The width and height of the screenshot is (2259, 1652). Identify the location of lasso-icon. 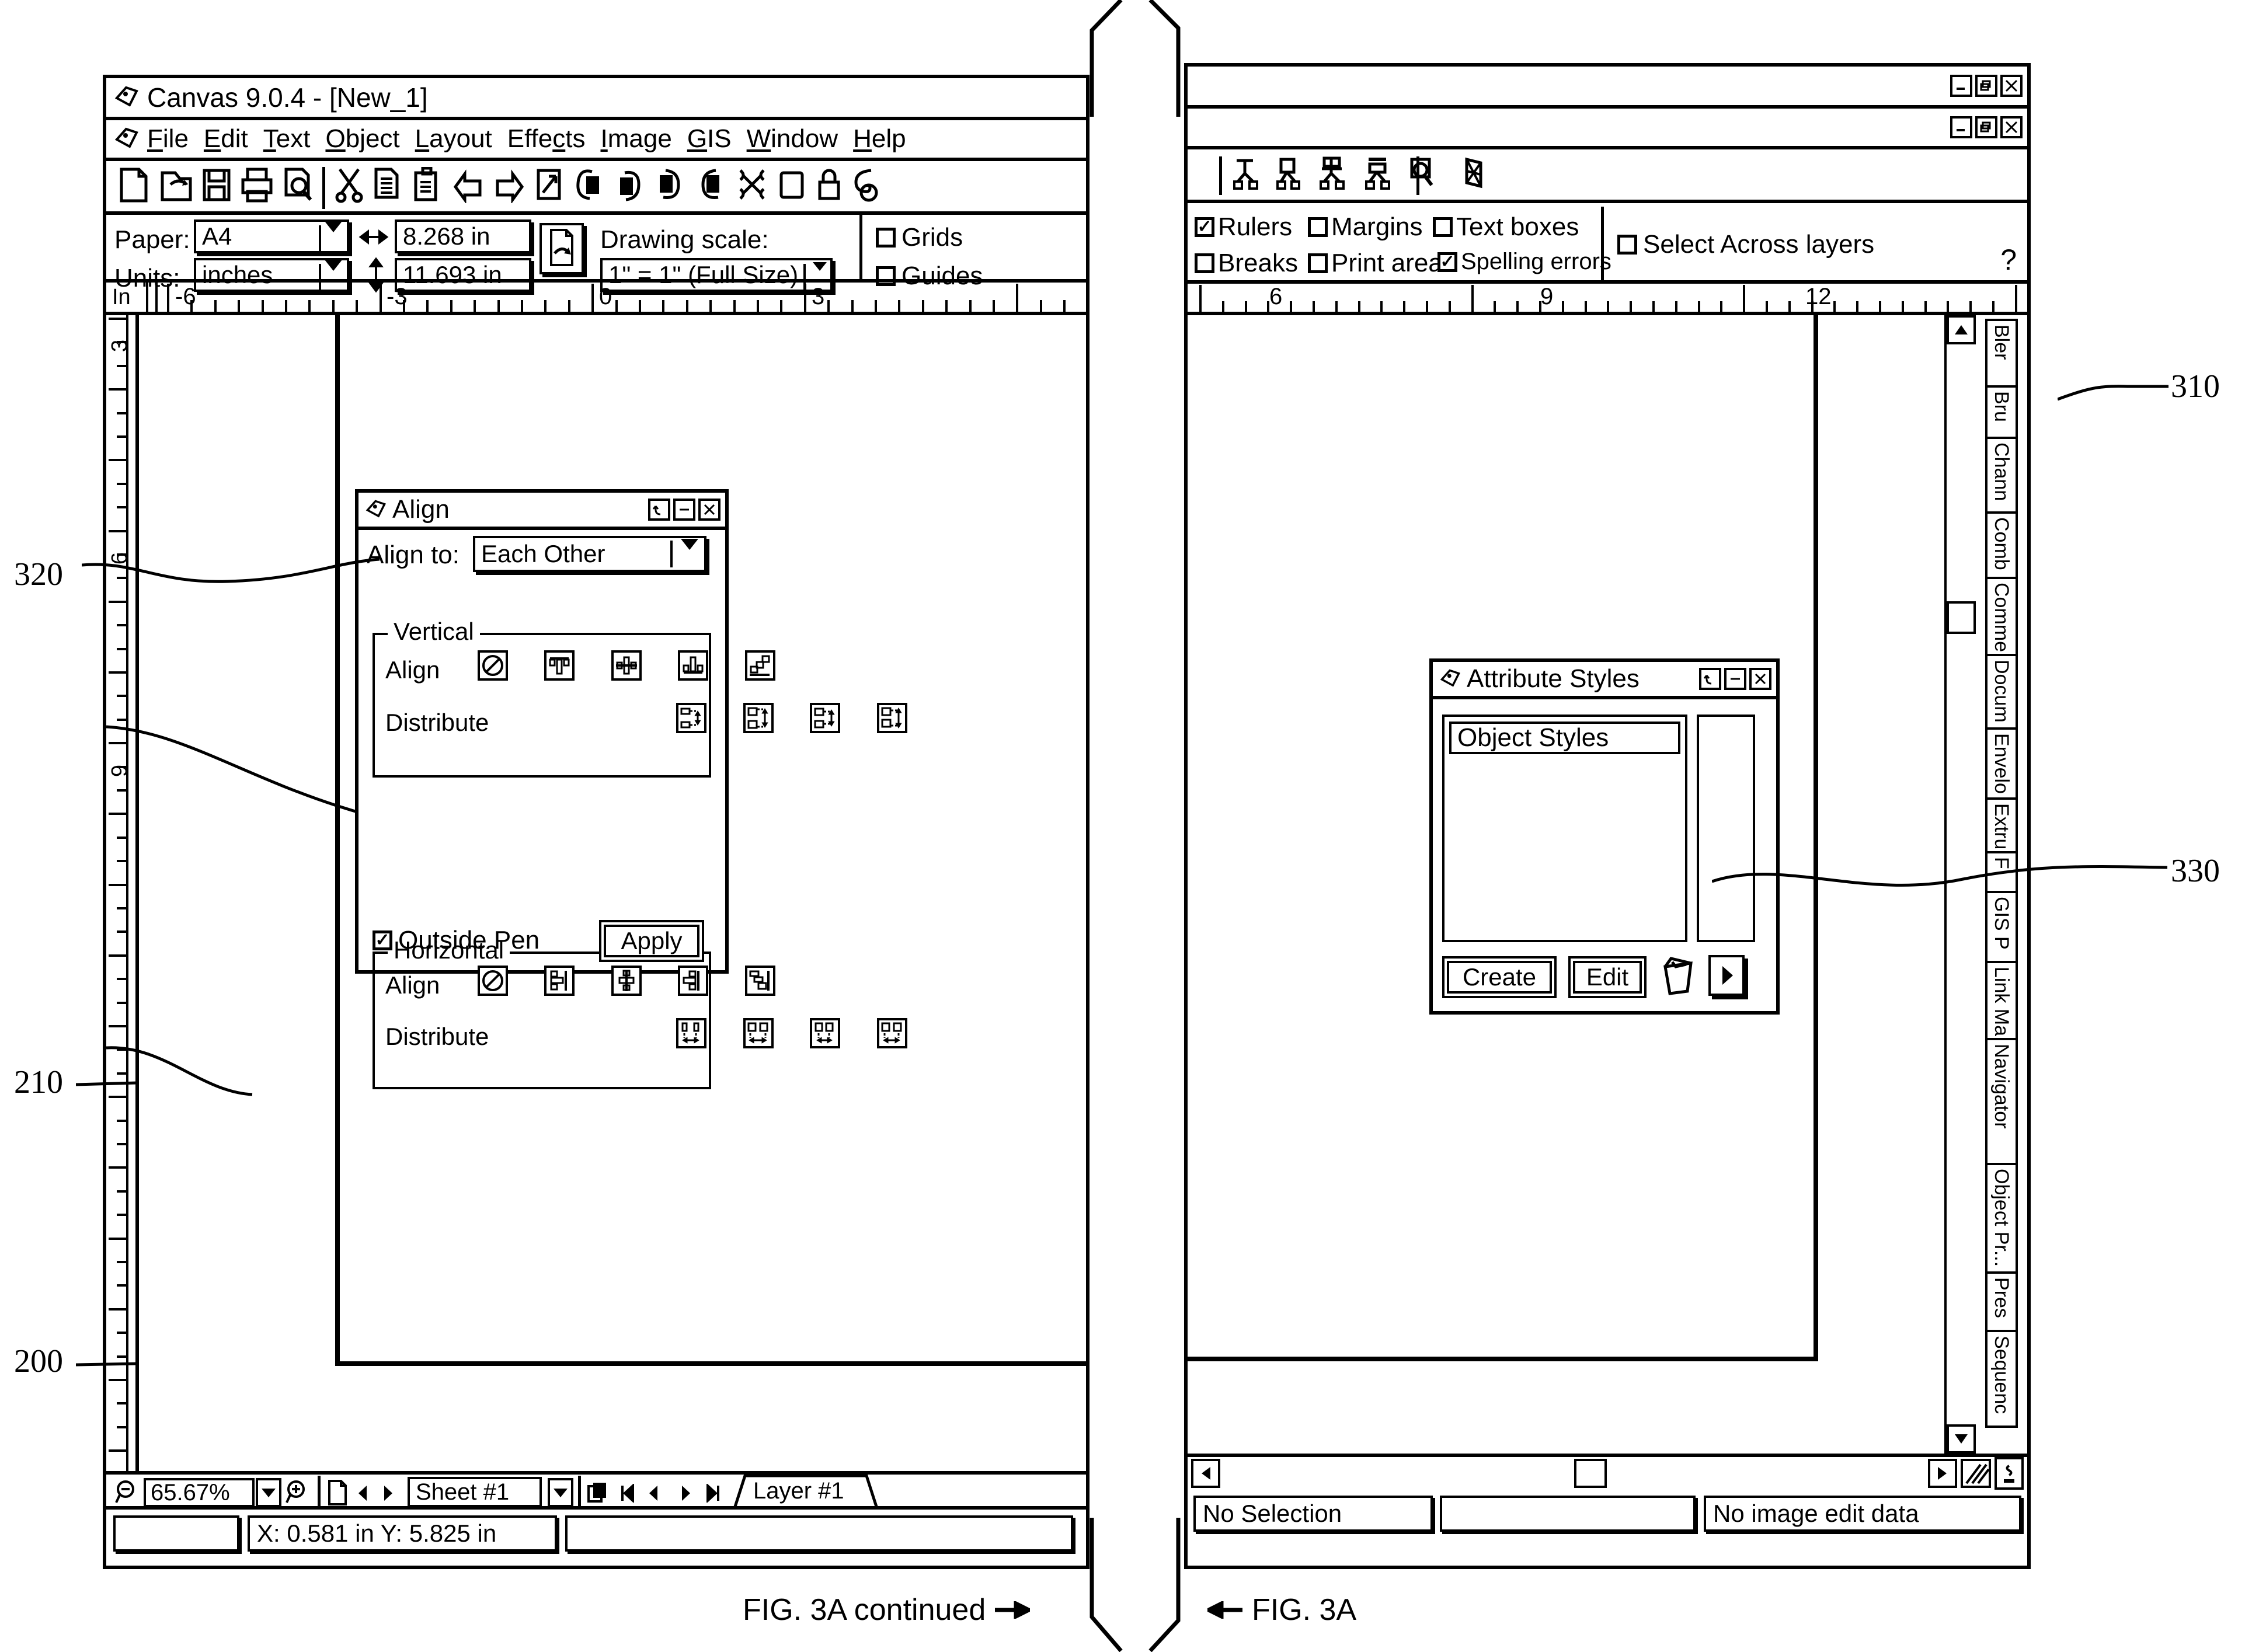
(867, 186).